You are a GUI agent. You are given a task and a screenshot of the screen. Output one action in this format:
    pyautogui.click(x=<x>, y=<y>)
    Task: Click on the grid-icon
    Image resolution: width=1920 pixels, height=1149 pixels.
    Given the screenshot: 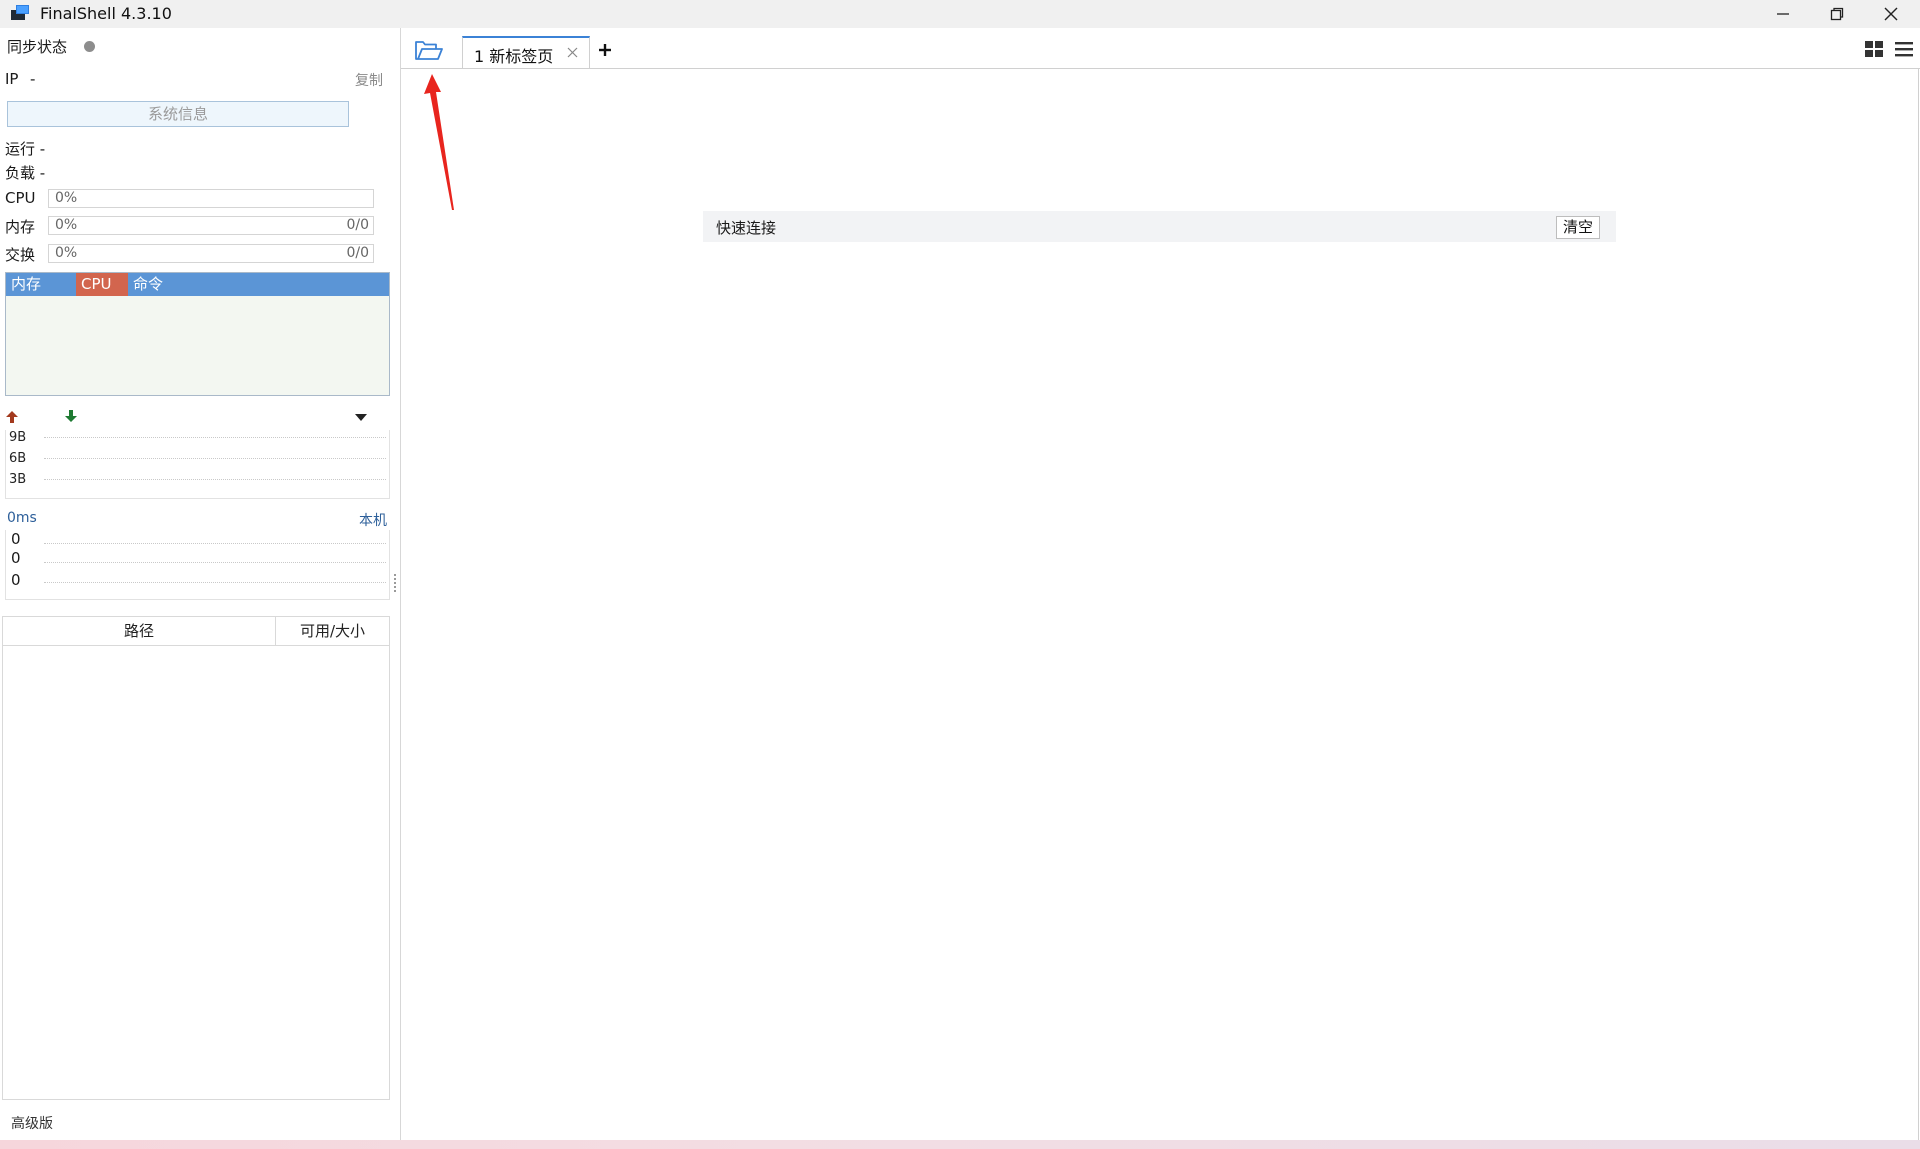 What is the action you would take?
    pyautogui.click(x=1874, y=49)
    